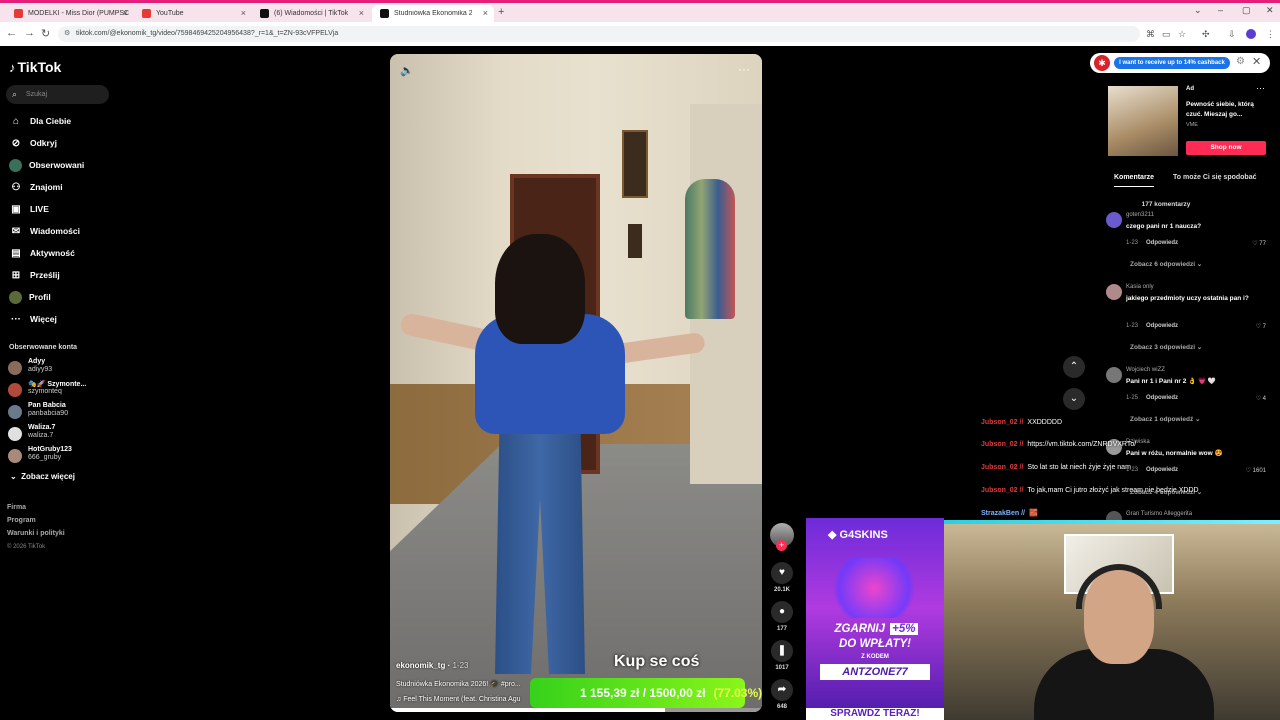 Image resolution: width=1280 pixels, height=720 pixels. What do you see at coordinates (1165, 419) in the screenshot?
I see `view-replies-button: Zobacz 1 odpowiedź ⌄` at bounding box center [1165, 419].